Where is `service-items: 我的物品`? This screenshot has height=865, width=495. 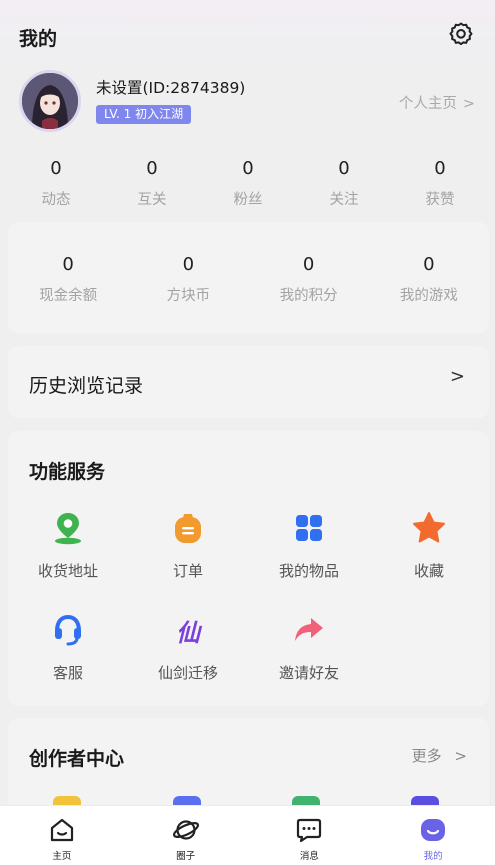 service-items: 我的物品 is located at coordinates (309, 546).